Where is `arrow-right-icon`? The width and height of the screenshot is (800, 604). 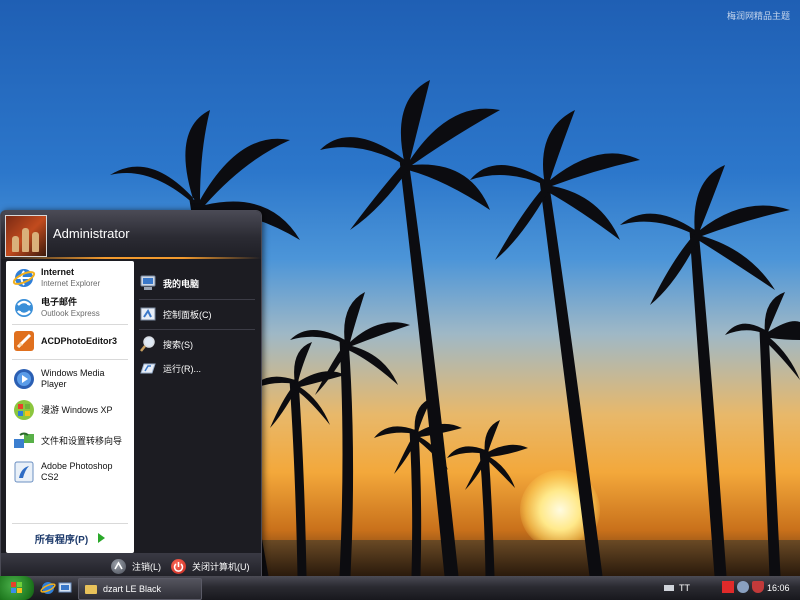
arrow-right-icon is located at coordinates (102, 538).